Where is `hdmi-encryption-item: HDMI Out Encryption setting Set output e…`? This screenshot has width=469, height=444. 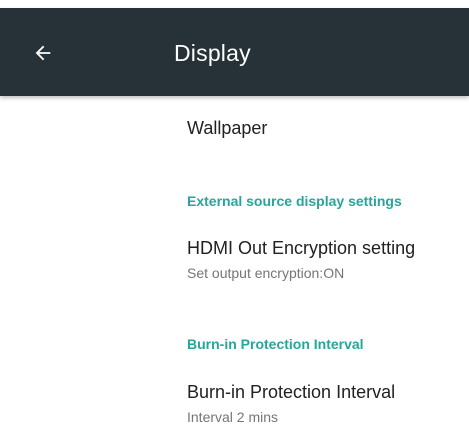
hdmi-encryption-item: HDMI Out Encryption setting Set output e… is located at coordinates (301, 259).